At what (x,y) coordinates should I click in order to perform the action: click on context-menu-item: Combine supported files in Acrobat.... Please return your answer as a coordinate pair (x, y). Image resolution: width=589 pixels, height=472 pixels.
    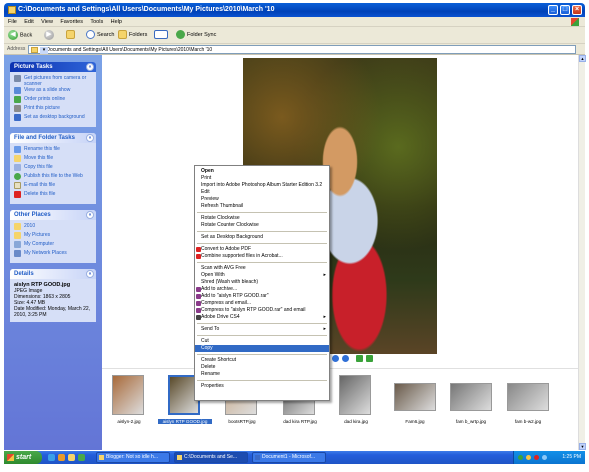
    Looking at the image, I should click on (262, 256).